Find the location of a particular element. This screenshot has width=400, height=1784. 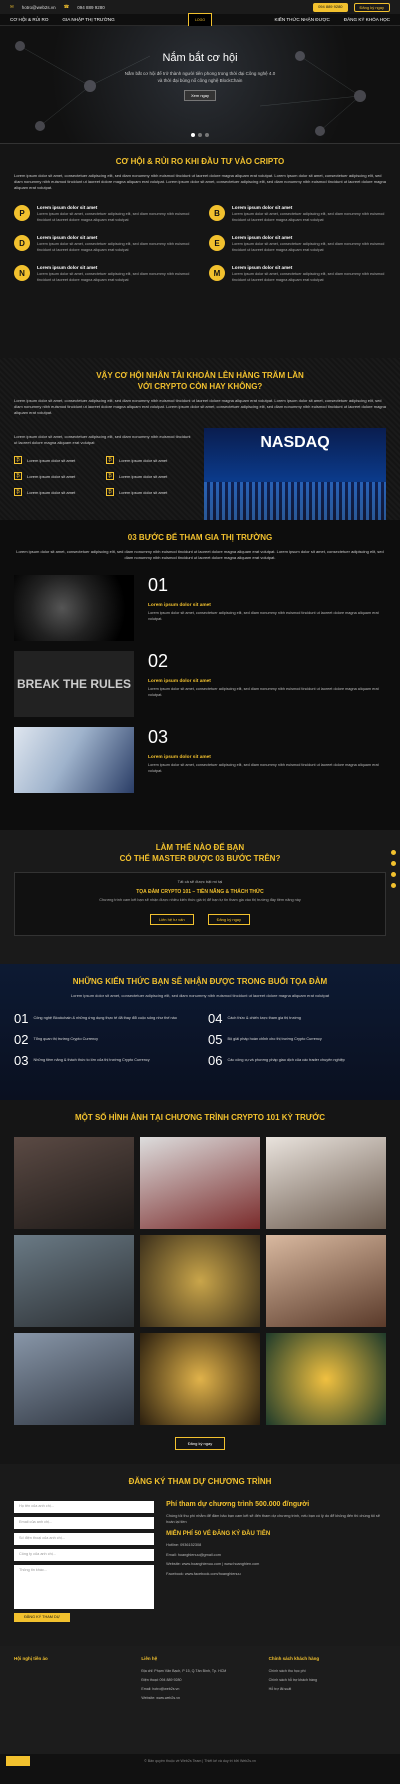

nav-item-register: ĐĂNG KÝ KHÓA HỌC is located at coordinates (367, 19).